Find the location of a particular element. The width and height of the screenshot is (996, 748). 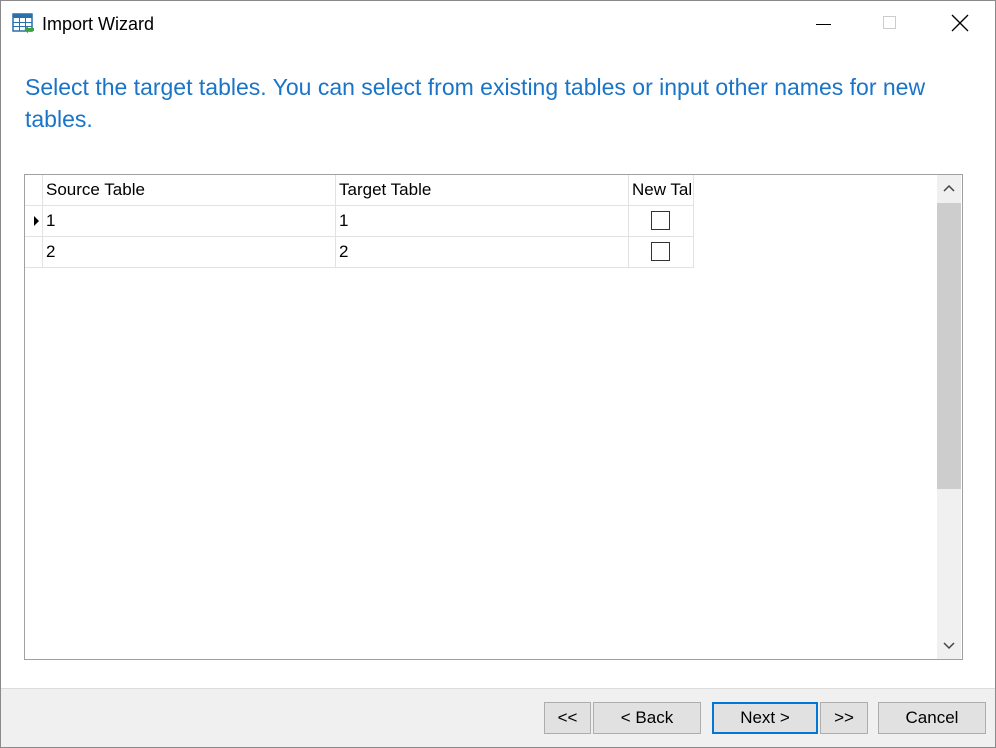

title-bar: Import Wizard is located at coordinates (498, 24).